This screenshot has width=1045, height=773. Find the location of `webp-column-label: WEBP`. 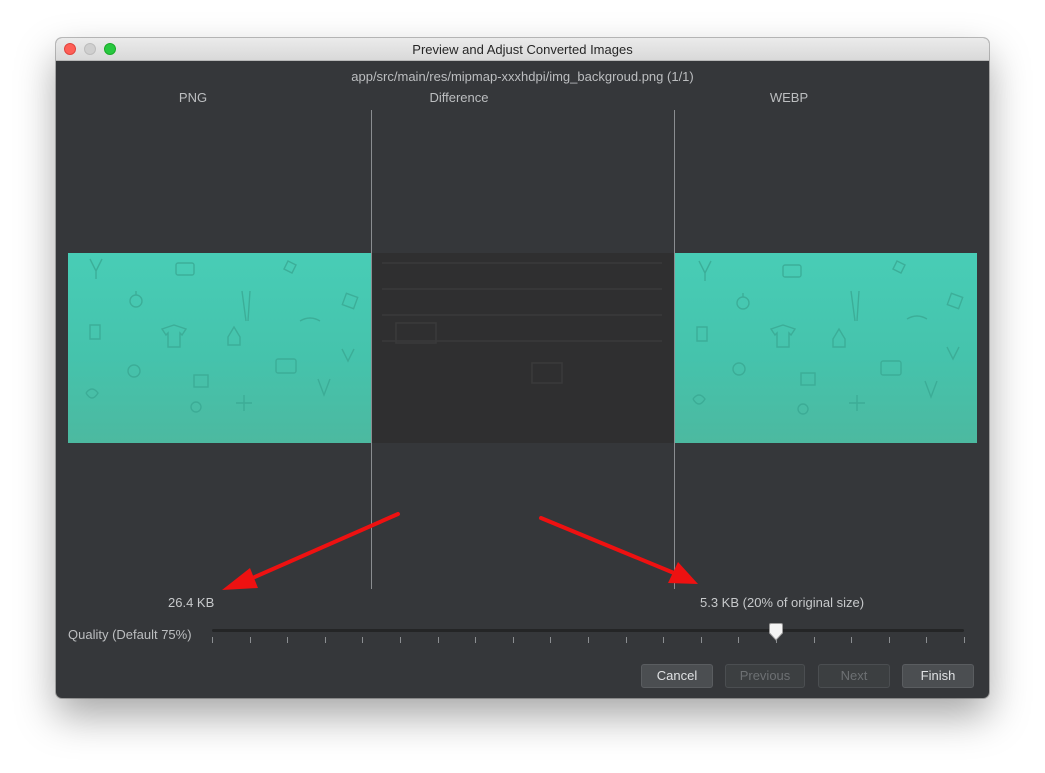

webp-column-label: WEBP is located at coordinates (789, 97).